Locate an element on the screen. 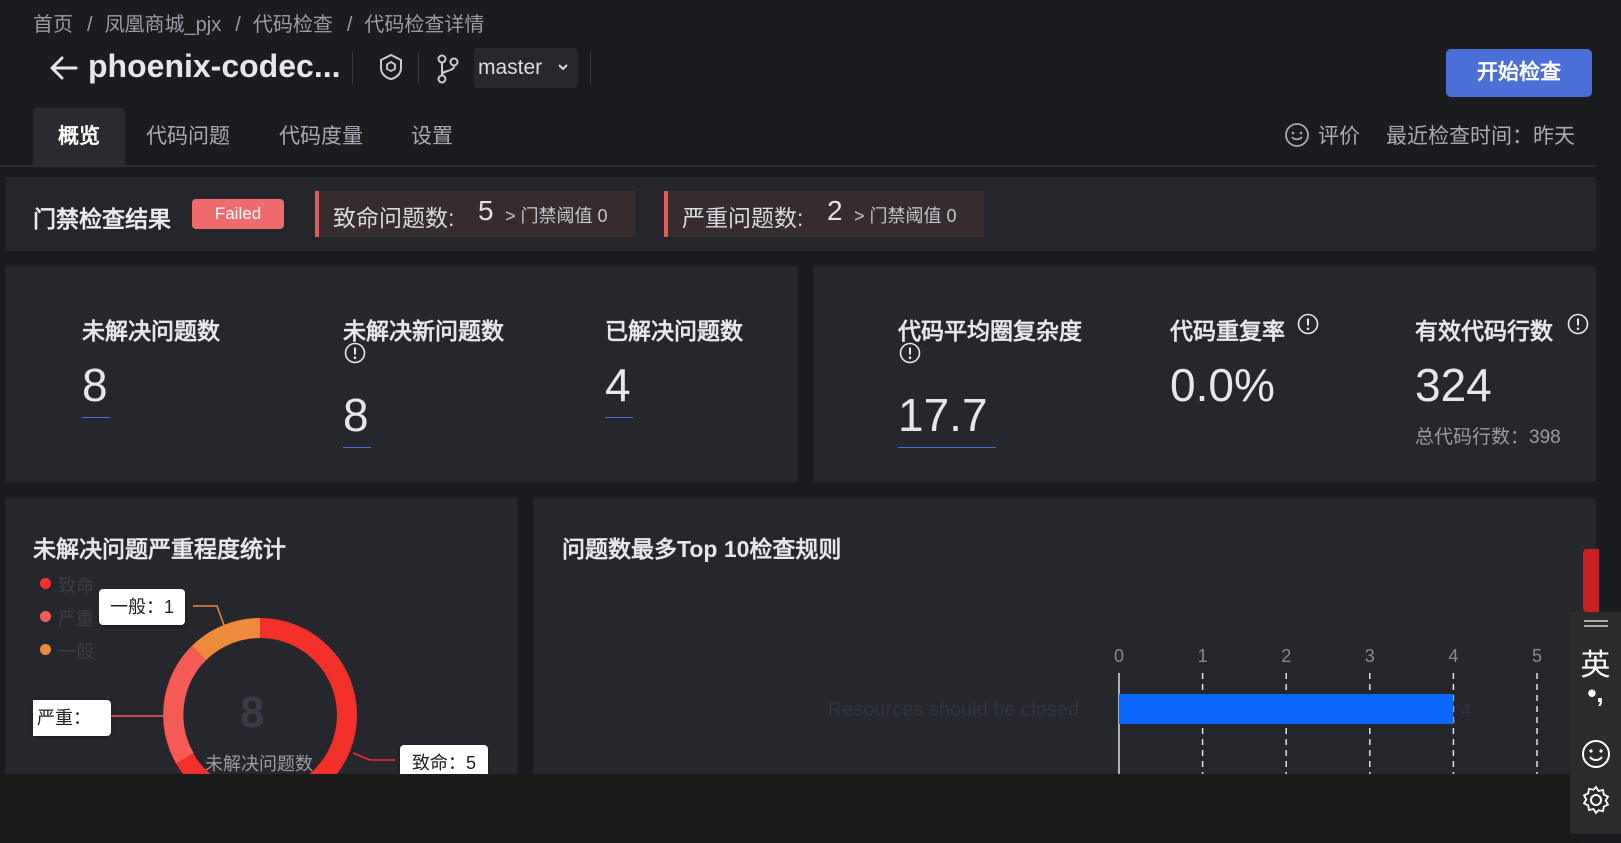 Image resolution: width=1621 pixels, height=843 pixels. gate-fatal-value: 5 is located at coordinates (486, 210).